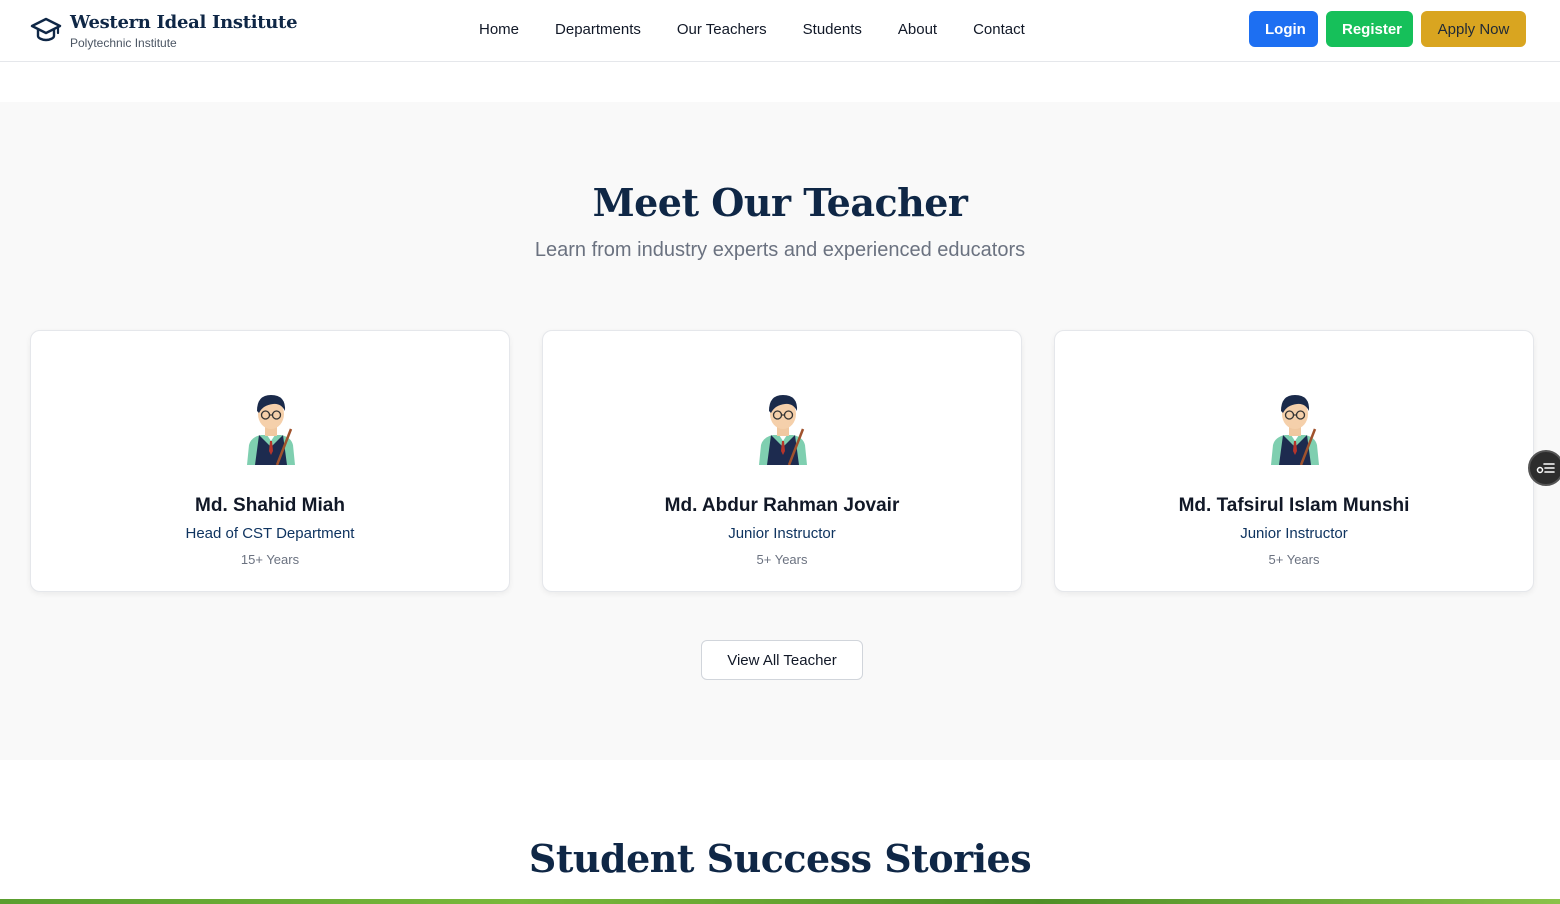  I want to click on nav-contact: Contact, so click(999, 29).